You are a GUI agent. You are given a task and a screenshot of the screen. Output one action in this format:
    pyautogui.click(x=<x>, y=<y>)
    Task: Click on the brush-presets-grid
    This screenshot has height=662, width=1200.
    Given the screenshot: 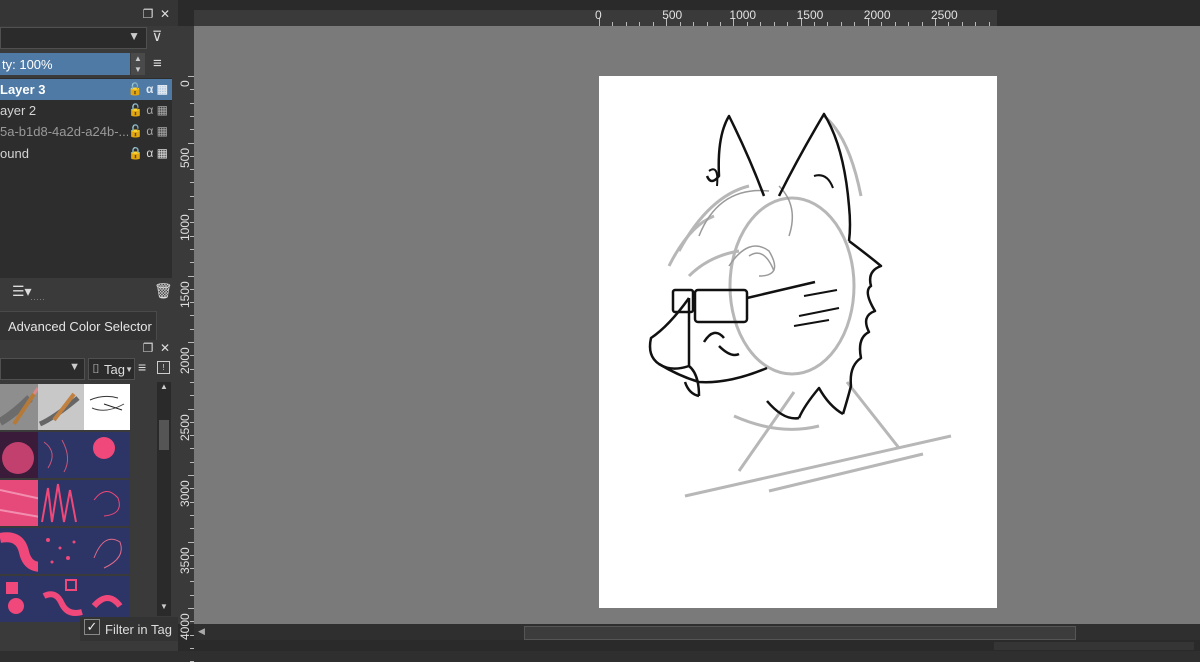 What is the action you would take?
    pyautogui.click(x=65, y=503)
    